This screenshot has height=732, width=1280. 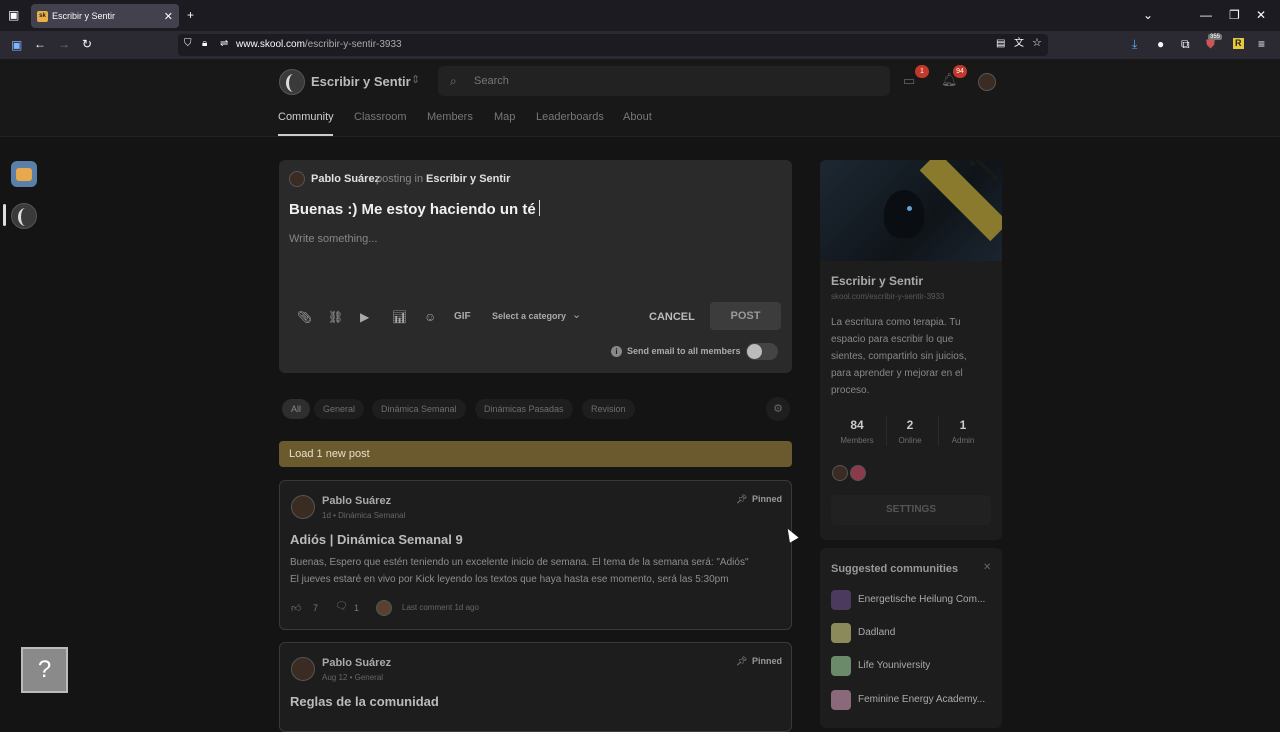 I want to click on post-title: Reglas de la comunidad, so click(x=364, y=701).